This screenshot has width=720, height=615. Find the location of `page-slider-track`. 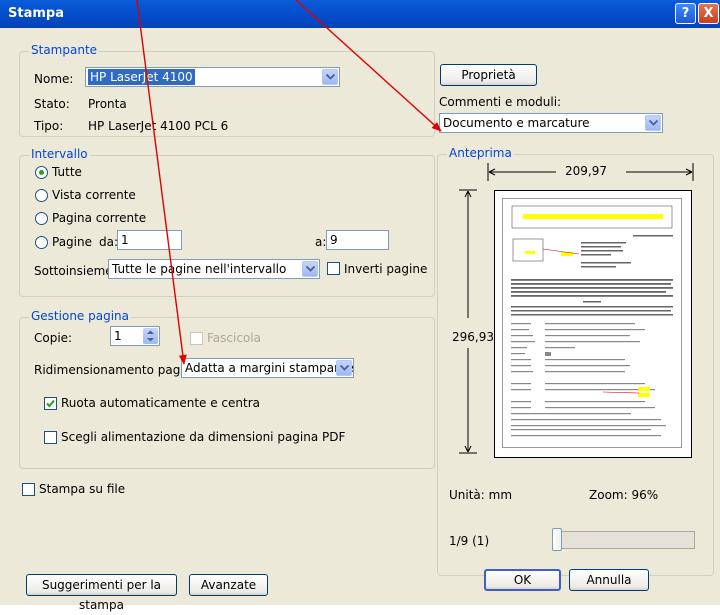

page-slider-track is located at coordinates (623, 540).